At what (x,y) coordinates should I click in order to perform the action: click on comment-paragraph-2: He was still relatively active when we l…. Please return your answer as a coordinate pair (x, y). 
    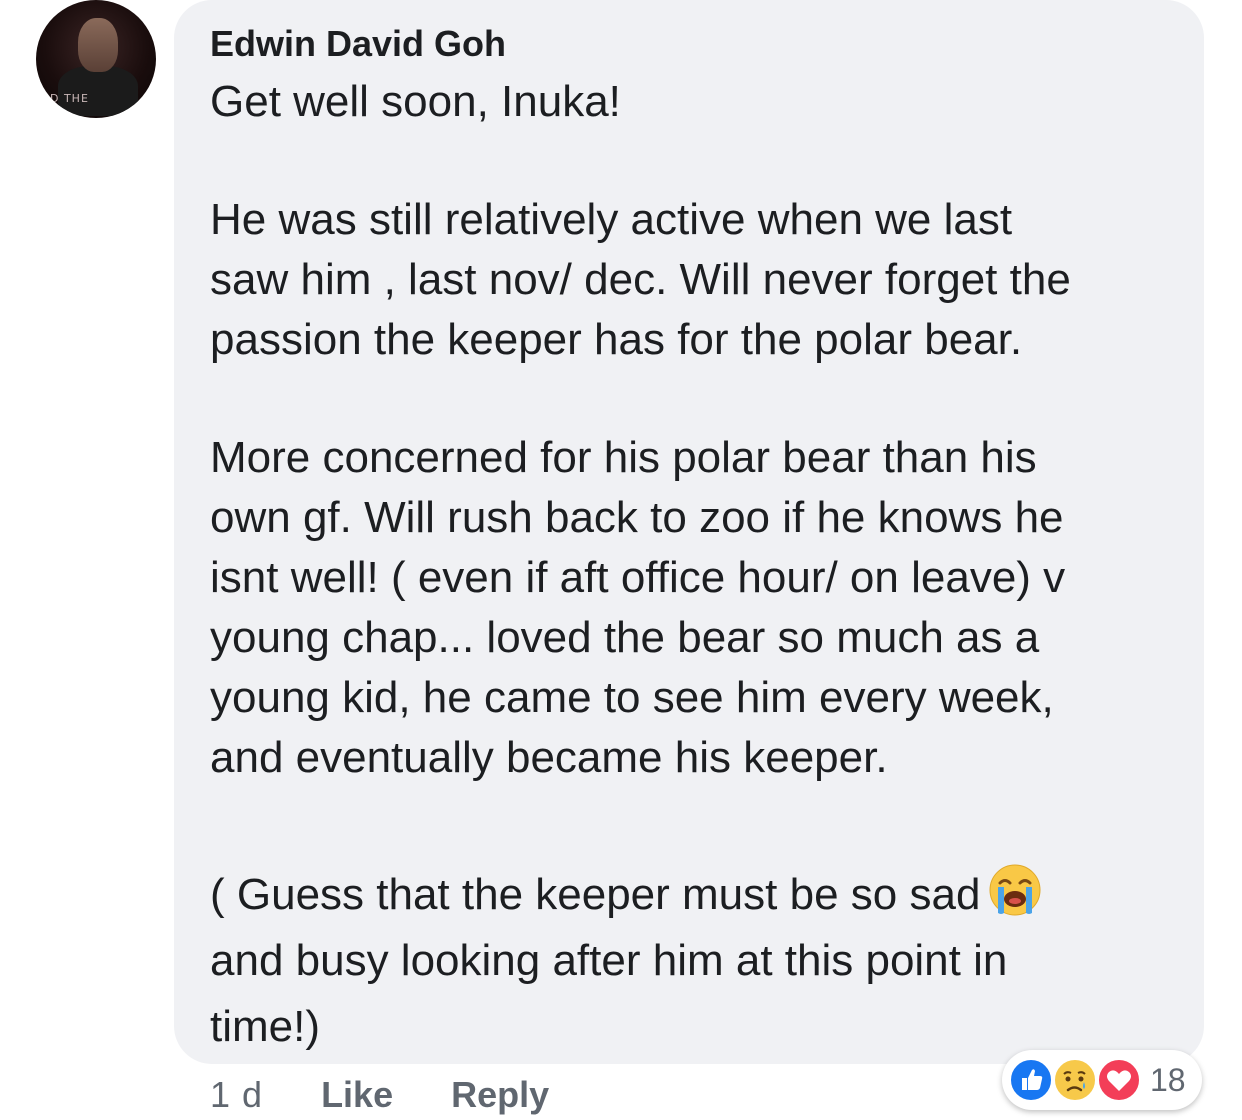
    Looking at the image, I should click on (700, 280).